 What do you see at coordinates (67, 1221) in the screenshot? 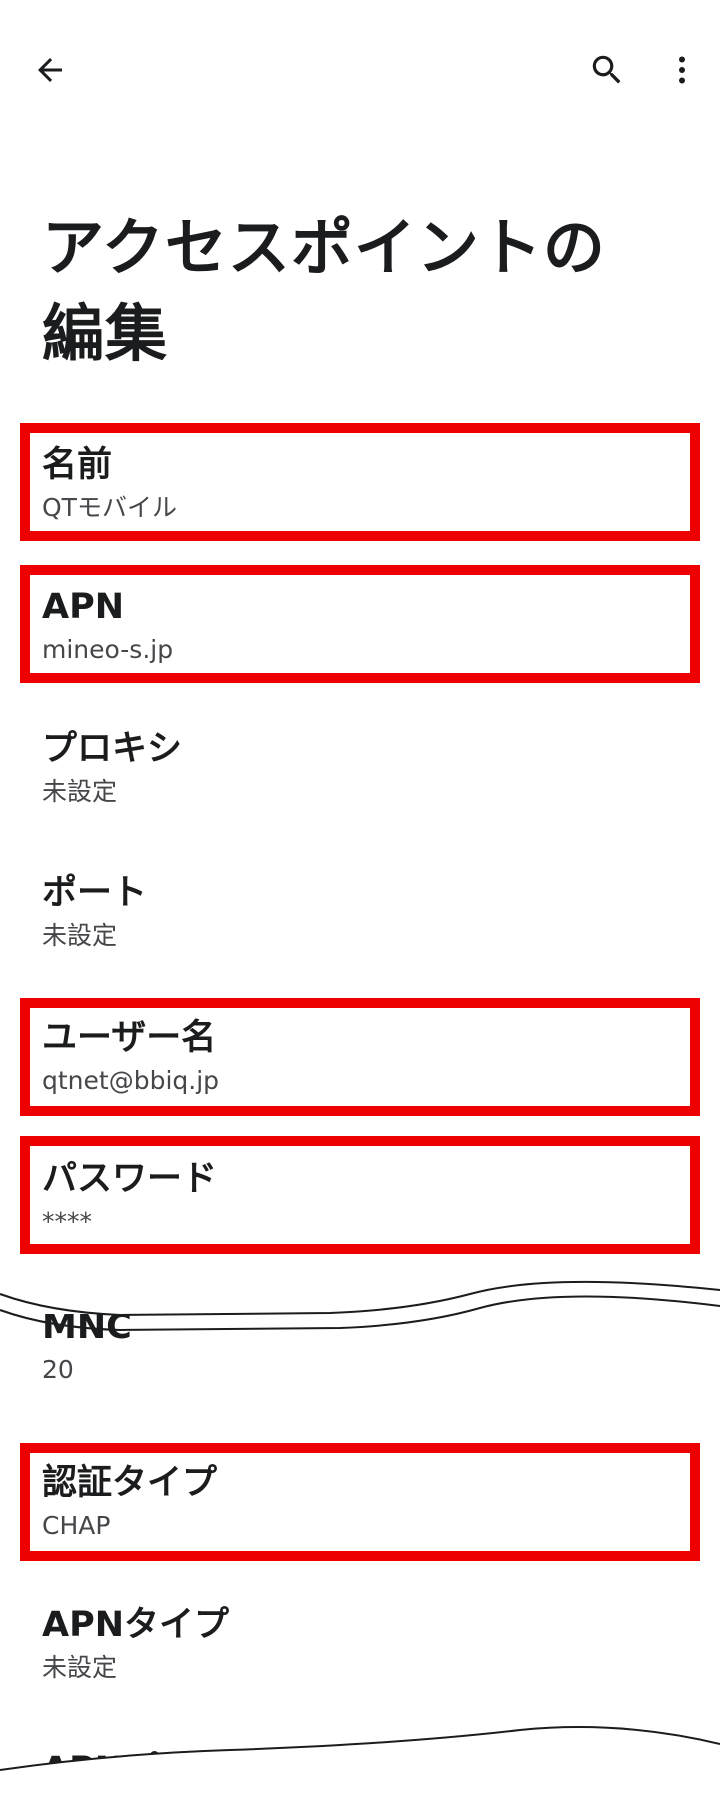
I see `pref-summary: ****` at bounding box center [67, 1221].